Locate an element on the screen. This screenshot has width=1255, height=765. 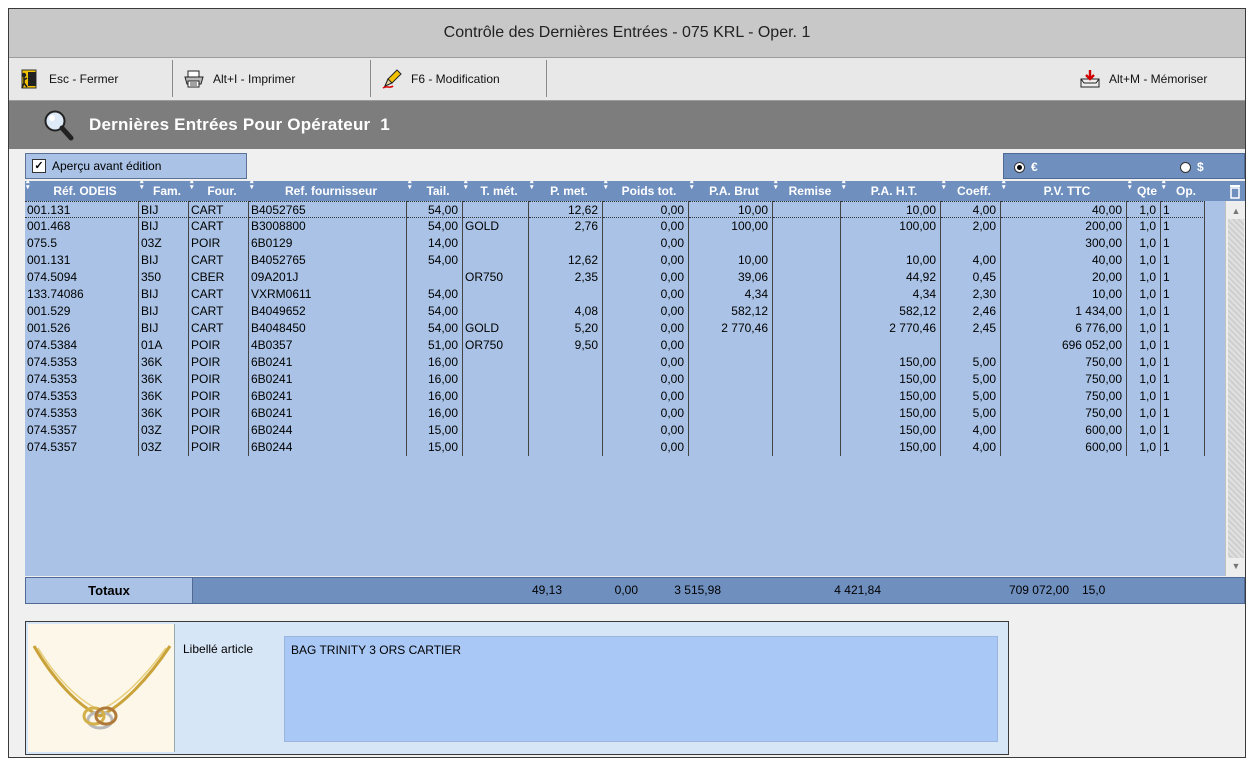
print-button: Alt+I - Imprimer is located at coordinates (273, 78).